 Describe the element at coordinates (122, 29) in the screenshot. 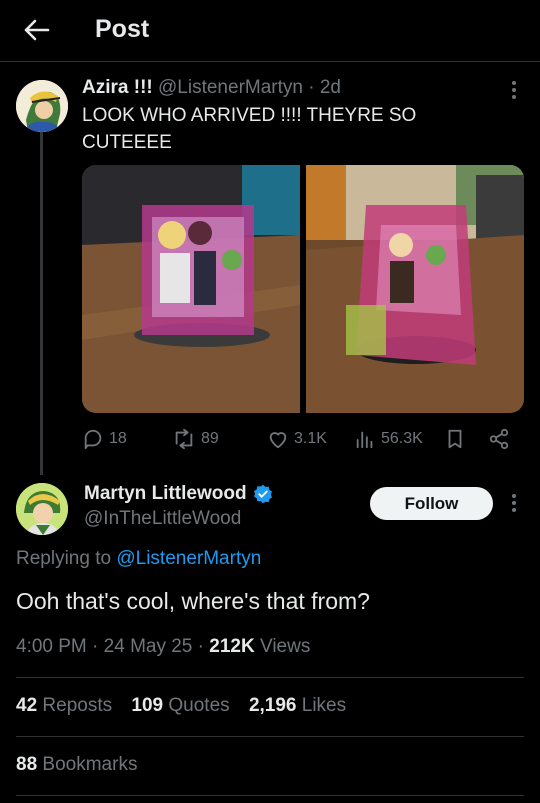

I see `page-title: Post` at that location.